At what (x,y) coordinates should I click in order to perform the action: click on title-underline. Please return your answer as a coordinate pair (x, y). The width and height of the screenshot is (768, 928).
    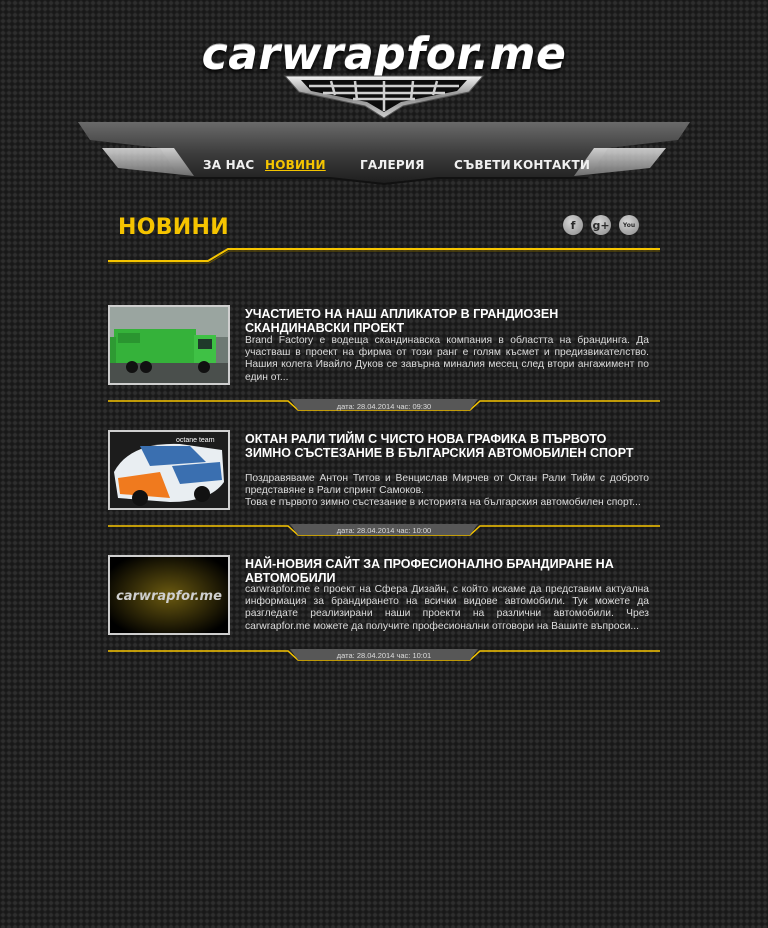
    Looking at the image, I should click on (384, 256).